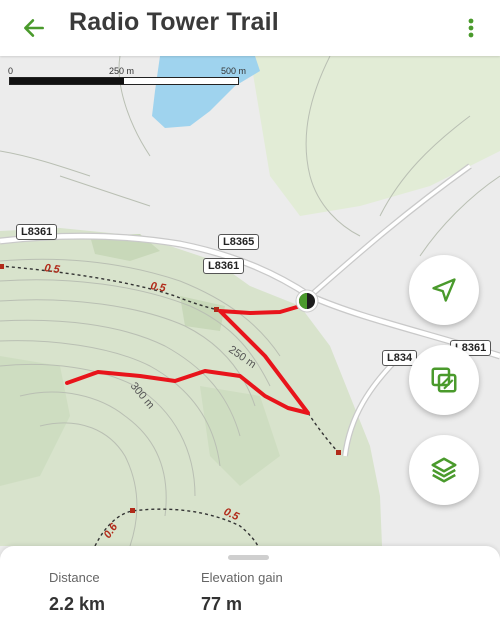 The width and height of the screenshot is (500, 629). I want to click on arrow-left-icon, so click(34, 28).